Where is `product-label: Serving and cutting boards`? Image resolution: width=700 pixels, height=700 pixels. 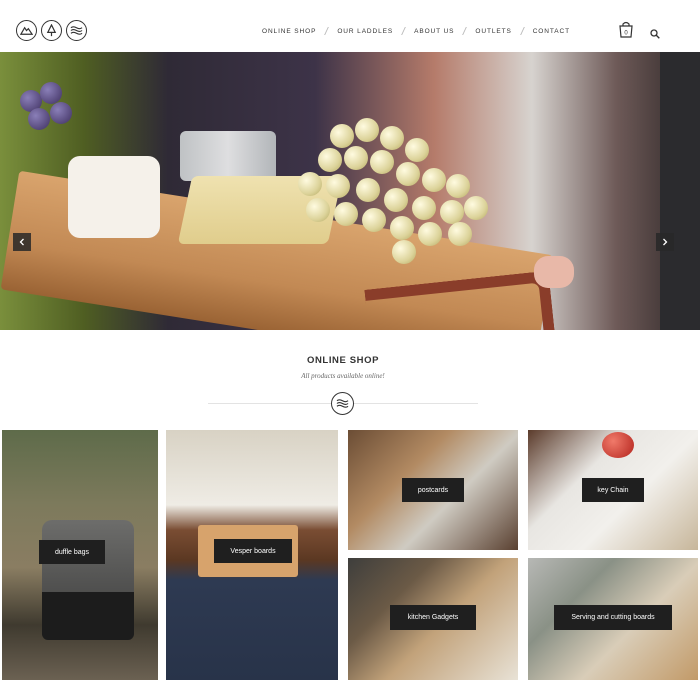 product-label: Serving and cutting boards is located at coordinates (613, 617).